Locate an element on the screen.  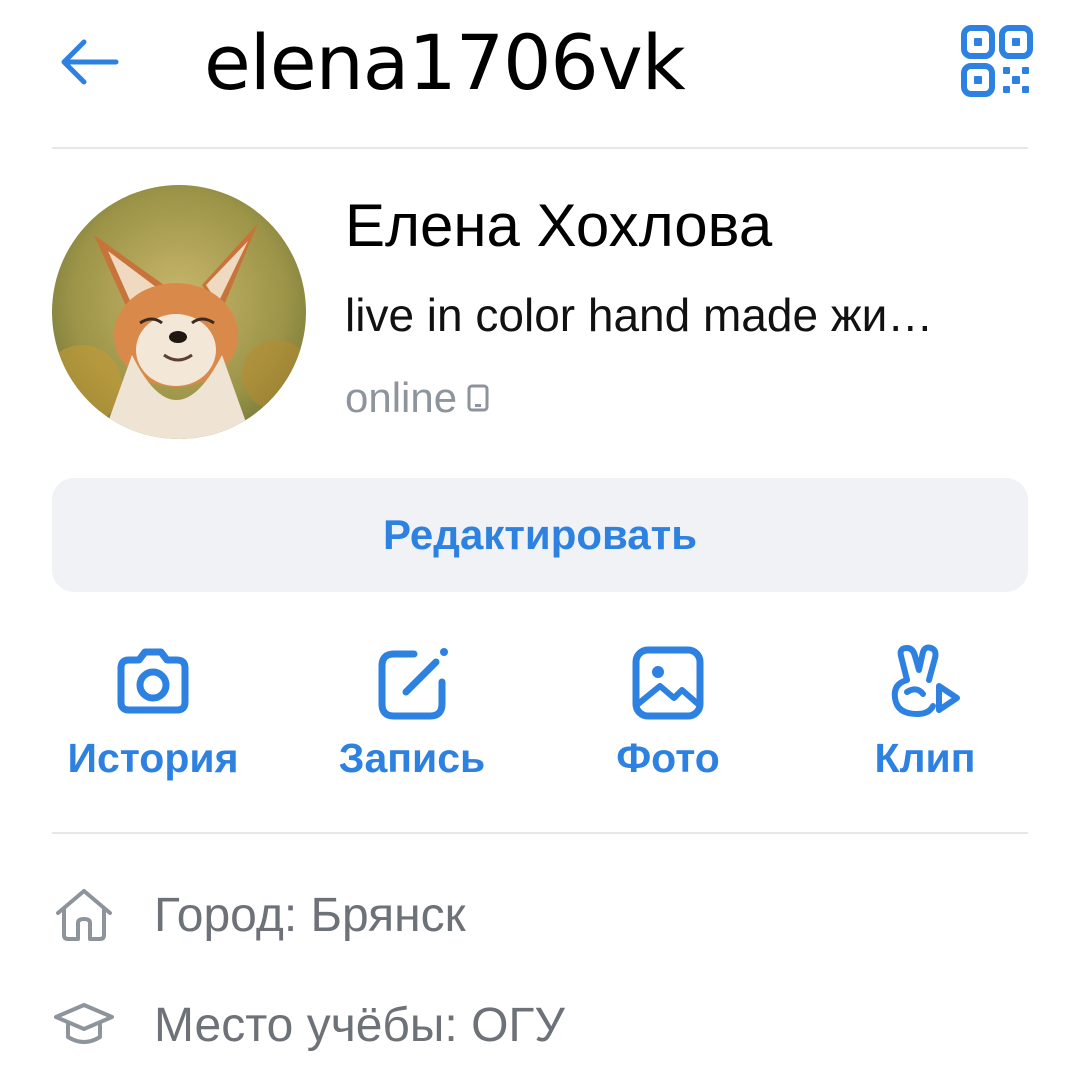
post-button: Запись is located at coordinates (412, 715).